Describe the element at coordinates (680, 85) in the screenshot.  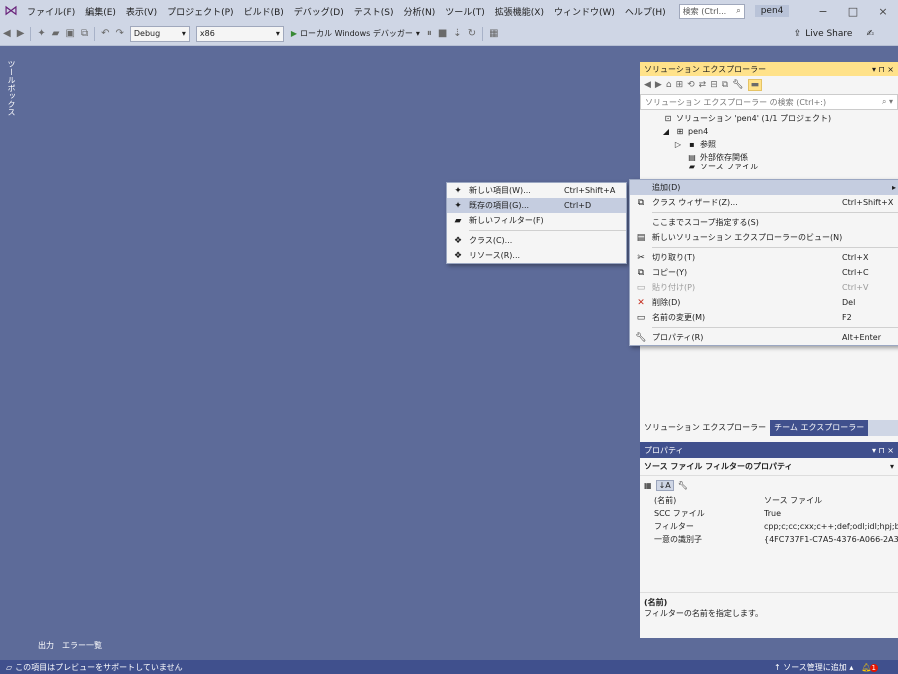
I see `switch-views-icon: ⊞` at that location.